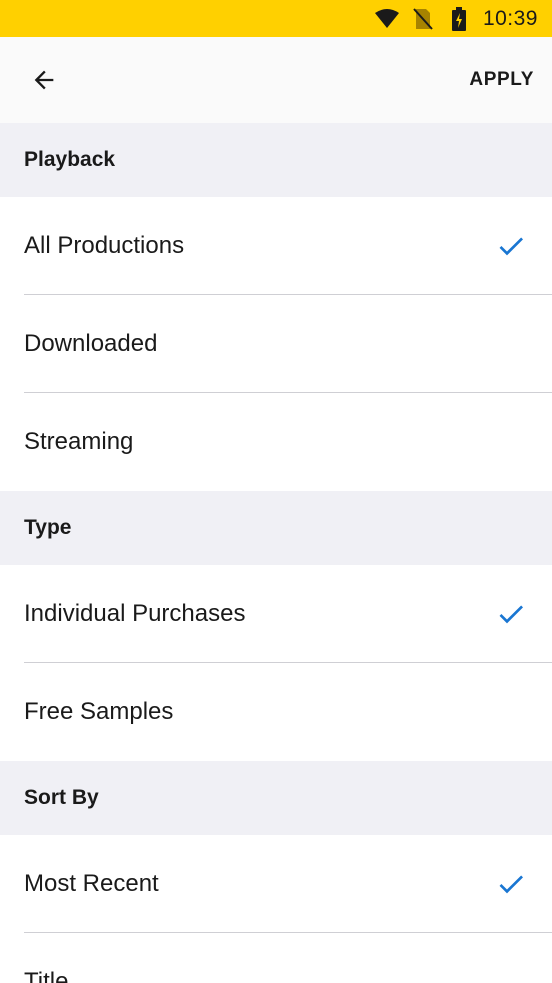  Describe the element at coordinates (386, 19) in the screenshot. I see `wifi-icon` at that location.